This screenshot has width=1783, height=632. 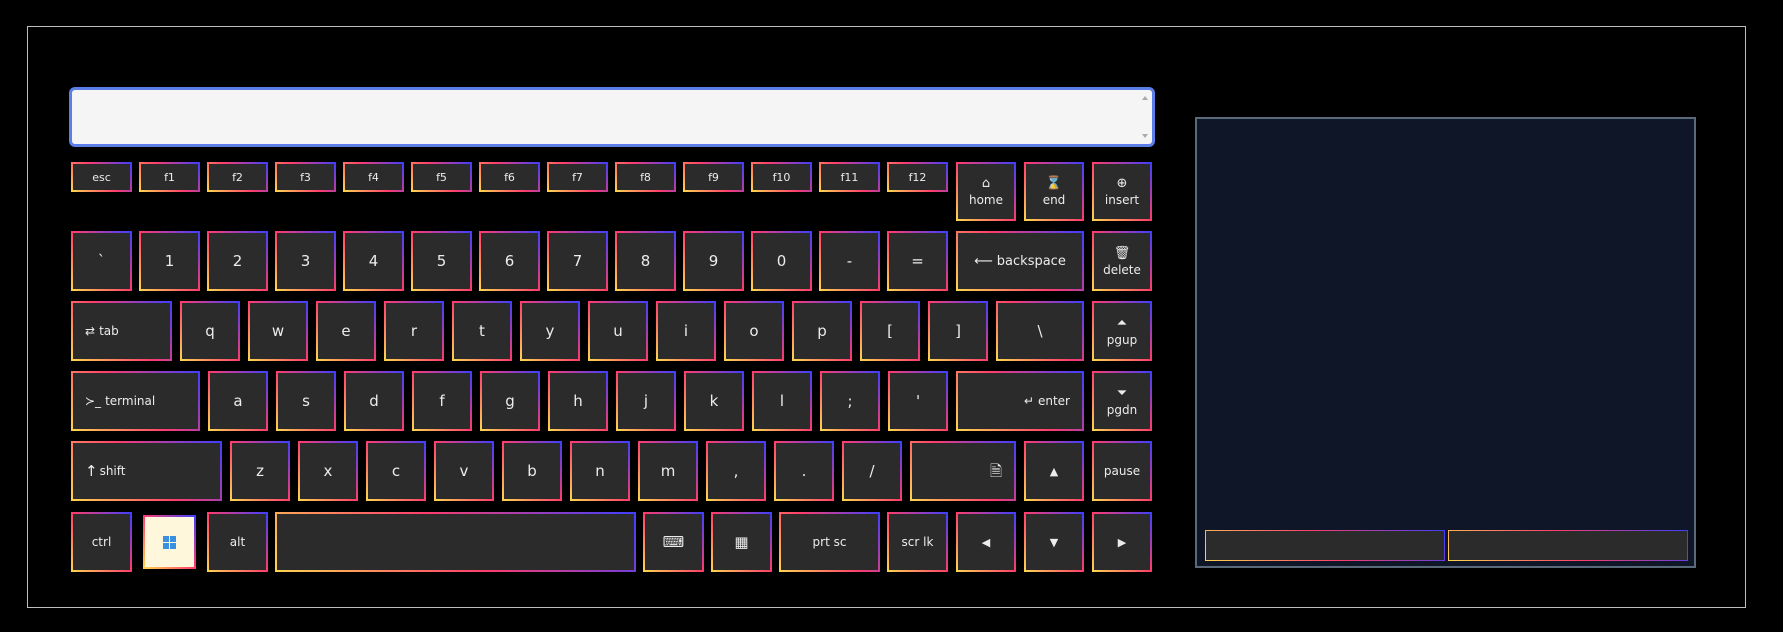 What do you see at coordinates (1145, 98) in the screenshot?
I see `scroll-up-arrow-icon` at bounding box center [1145, 98].